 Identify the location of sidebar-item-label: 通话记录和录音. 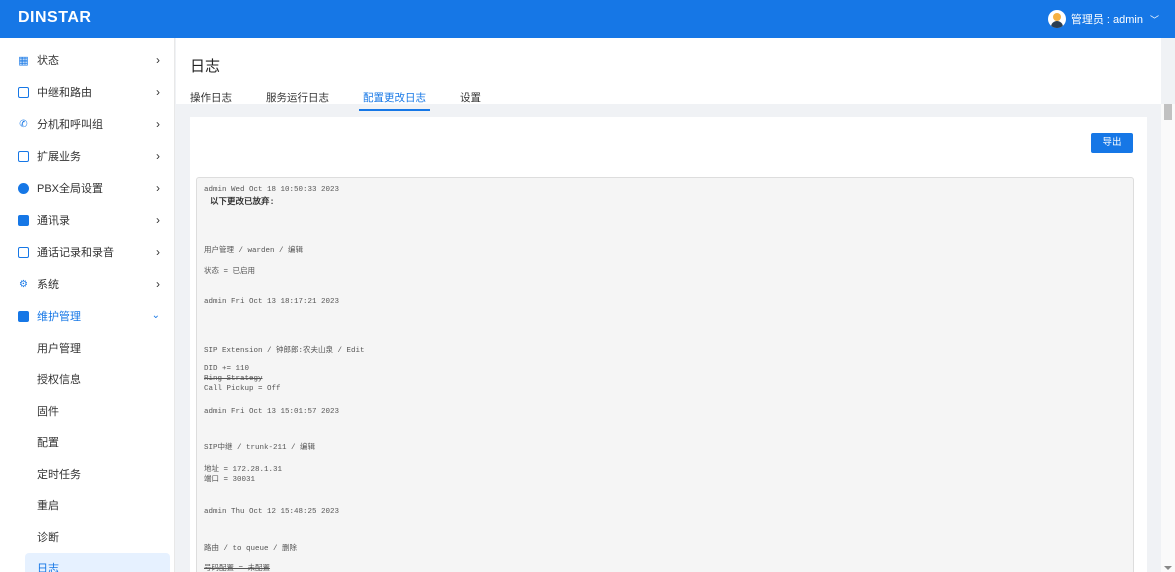
(75, 253).